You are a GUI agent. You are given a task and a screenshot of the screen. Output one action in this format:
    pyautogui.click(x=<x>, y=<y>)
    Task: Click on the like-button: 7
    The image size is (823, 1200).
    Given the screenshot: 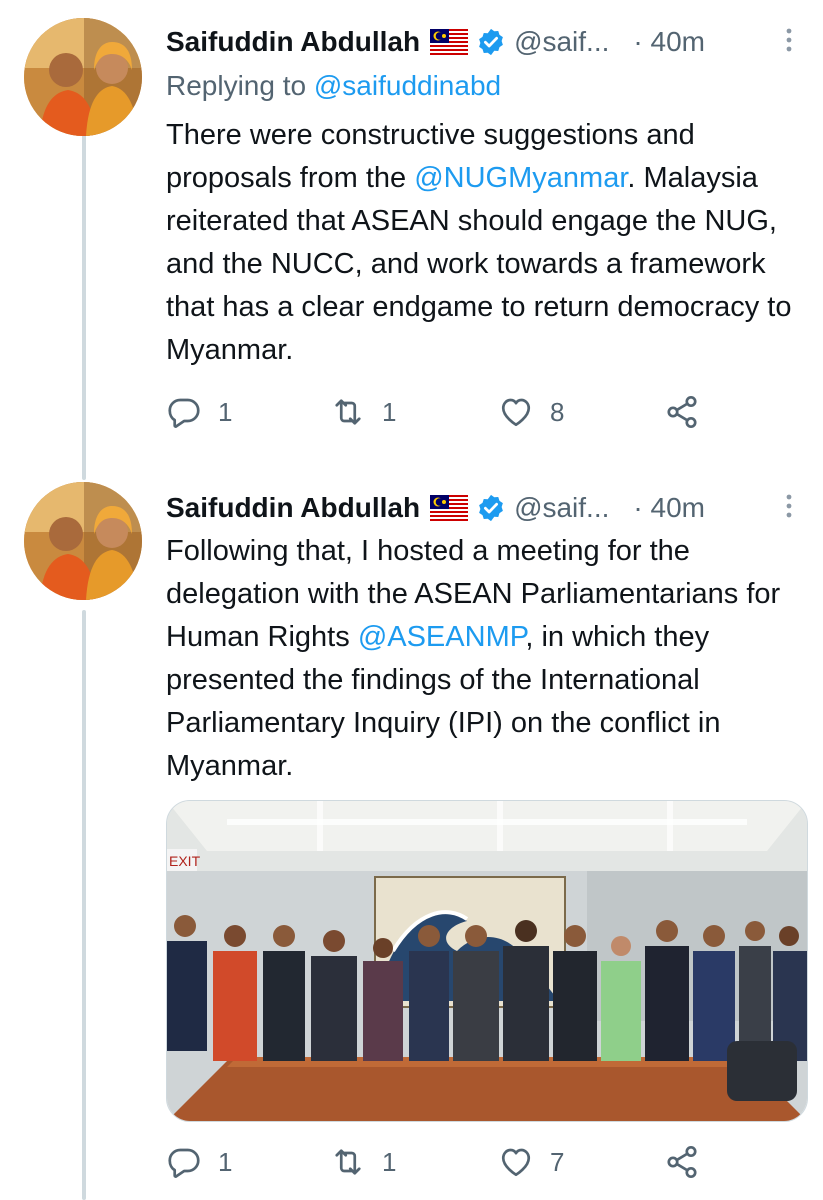 What is the action you would take?
    pyautogui.click(x=531, y=1162)
    